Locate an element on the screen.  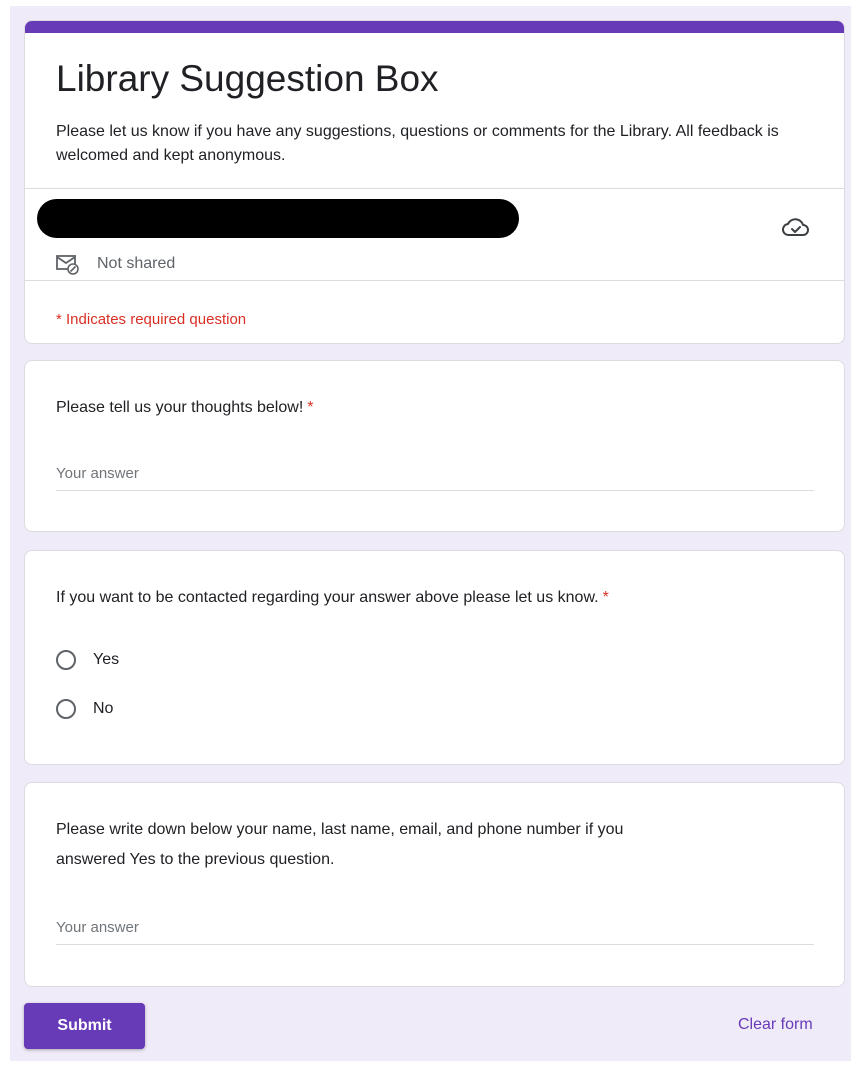
accent-bar is located at coordinates (434, 27).